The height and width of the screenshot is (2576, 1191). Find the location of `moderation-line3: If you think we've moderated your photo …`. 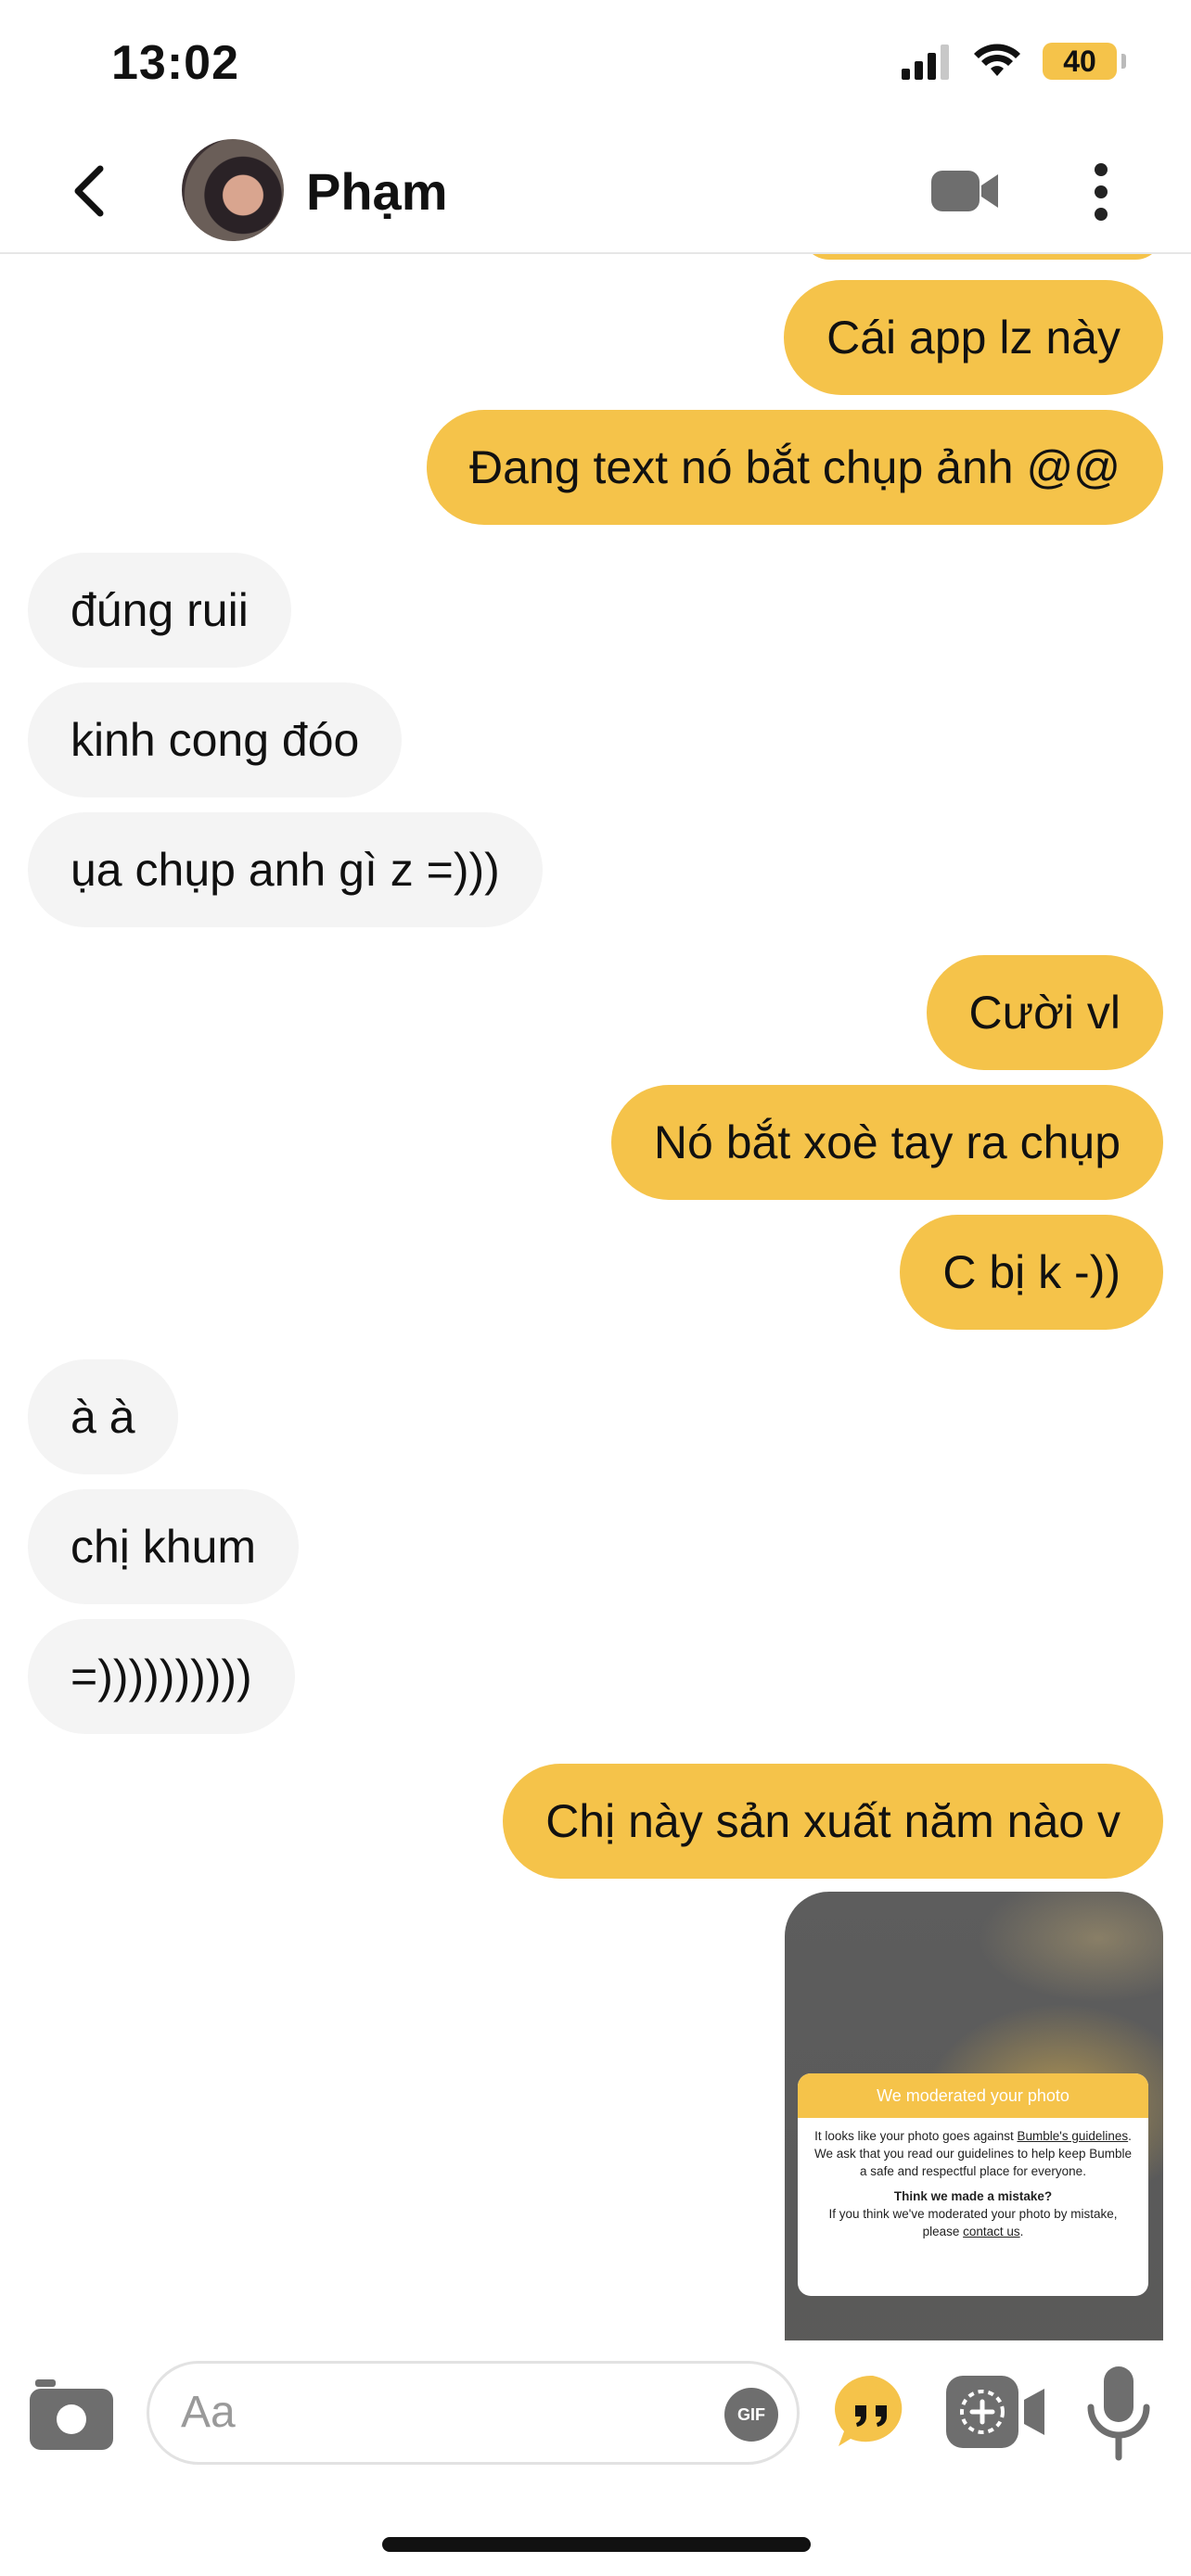

moderation-line3: If you think we've moderated your photo … is located at coordinates (973, 2222).